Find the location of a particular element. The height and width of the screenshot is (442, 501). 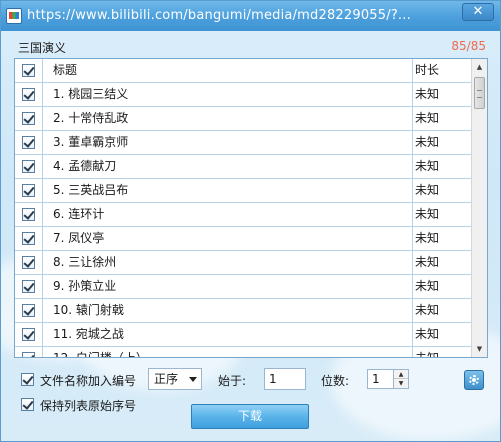

scroll-thumb is located at coordinates (479, 93).